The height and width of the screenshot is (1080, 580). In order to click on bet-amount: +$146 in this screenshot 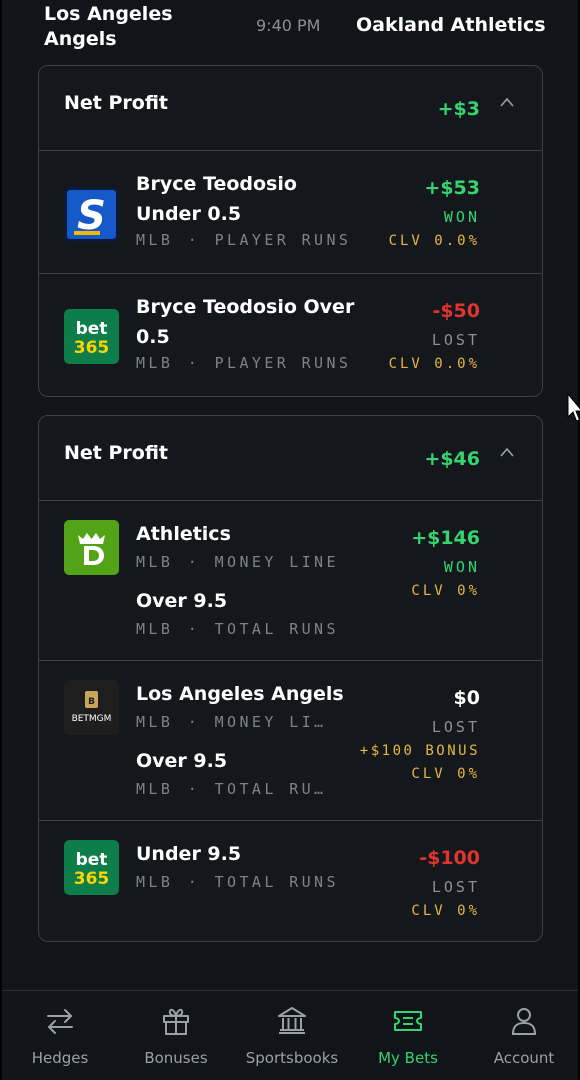, I will do `click(445, 538)`.